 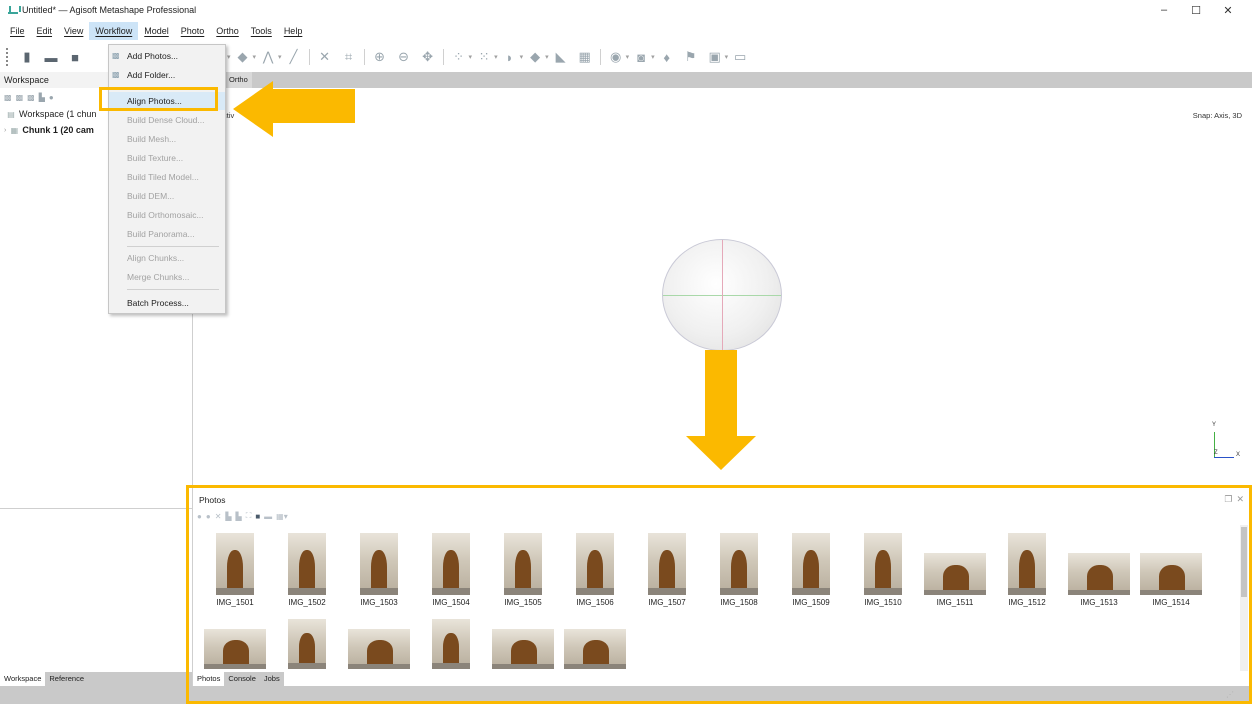 I want to click on add-chunk-icon: ▩, so click(x=8, y=97).